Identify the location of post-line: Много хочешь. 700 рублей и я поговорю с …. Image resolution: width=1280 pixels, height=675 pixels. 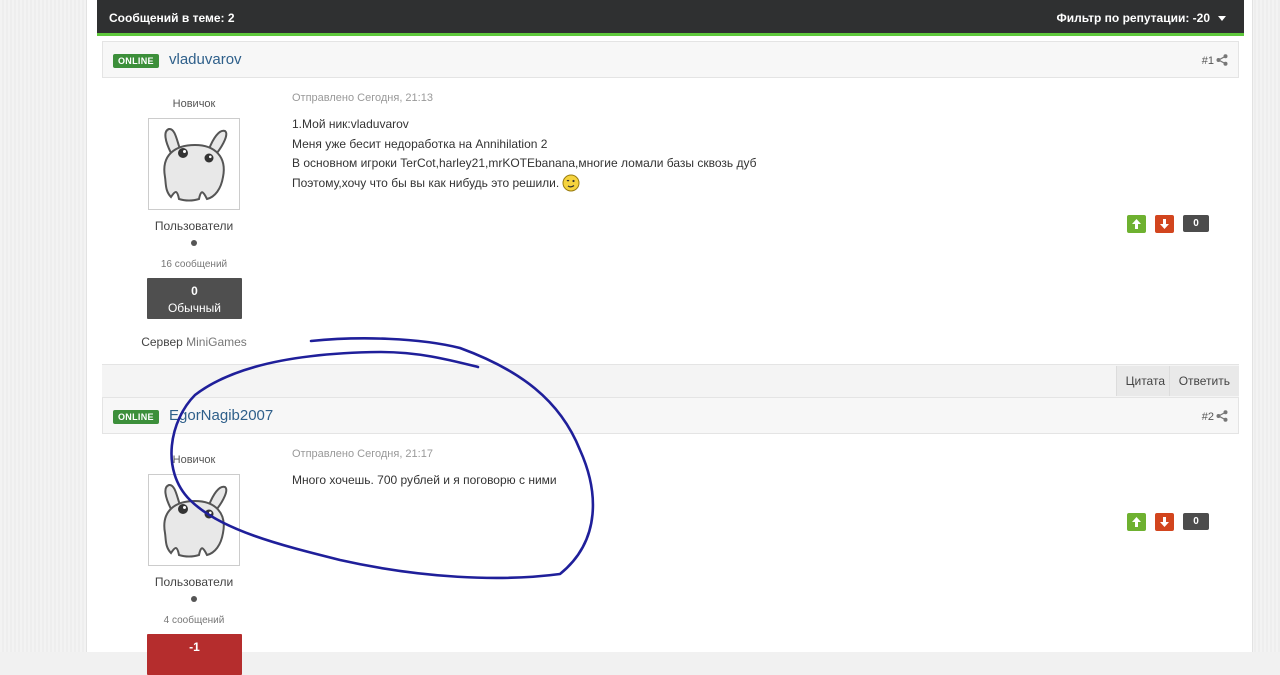
(424, 480).